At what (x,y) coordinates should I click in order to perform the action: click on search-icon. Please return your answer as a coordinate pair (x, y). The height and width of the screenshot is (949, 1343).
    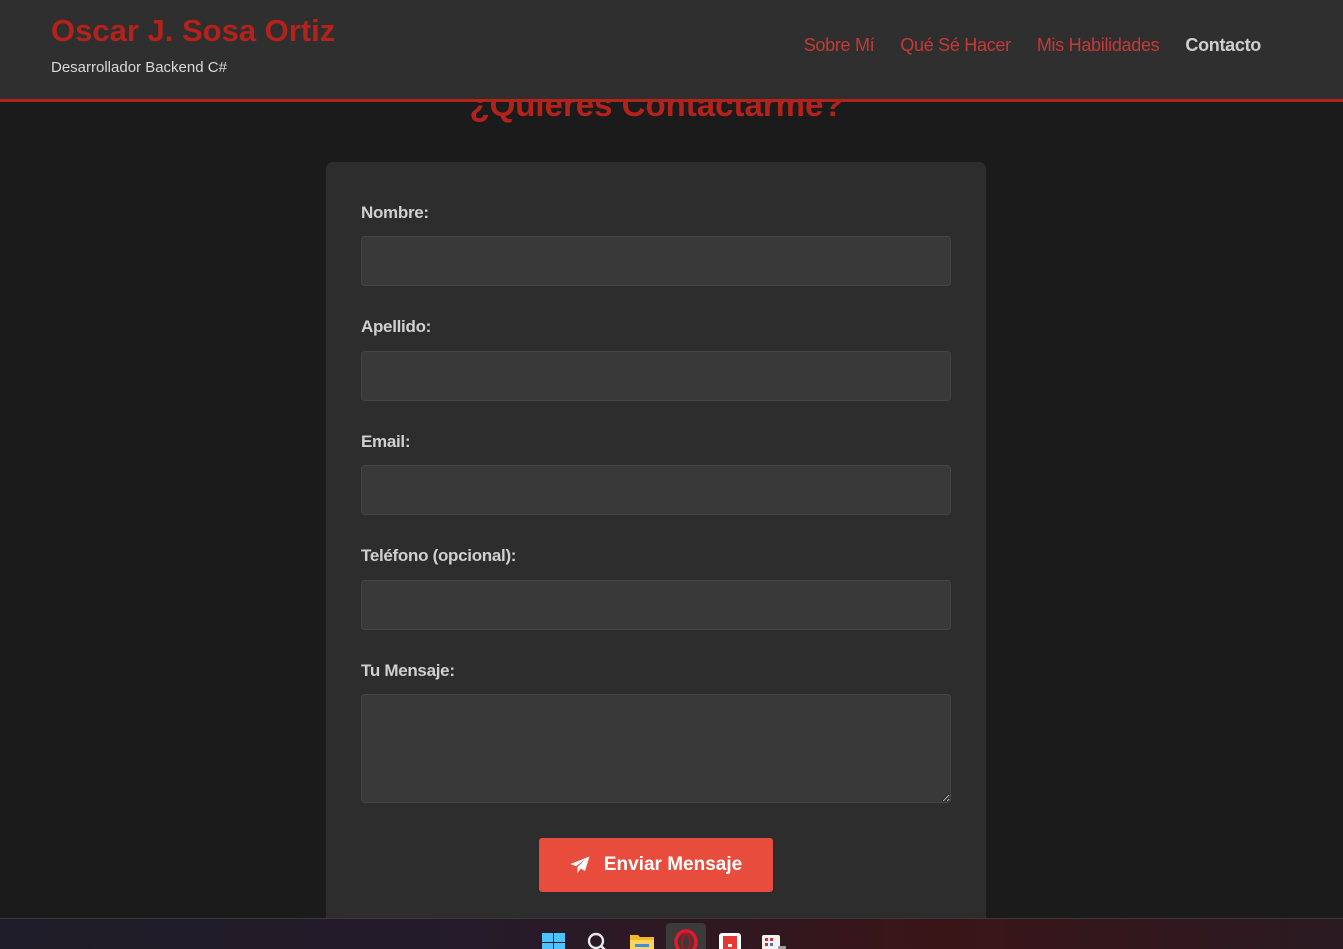
    Looking at the image, I should click on (598, 938).